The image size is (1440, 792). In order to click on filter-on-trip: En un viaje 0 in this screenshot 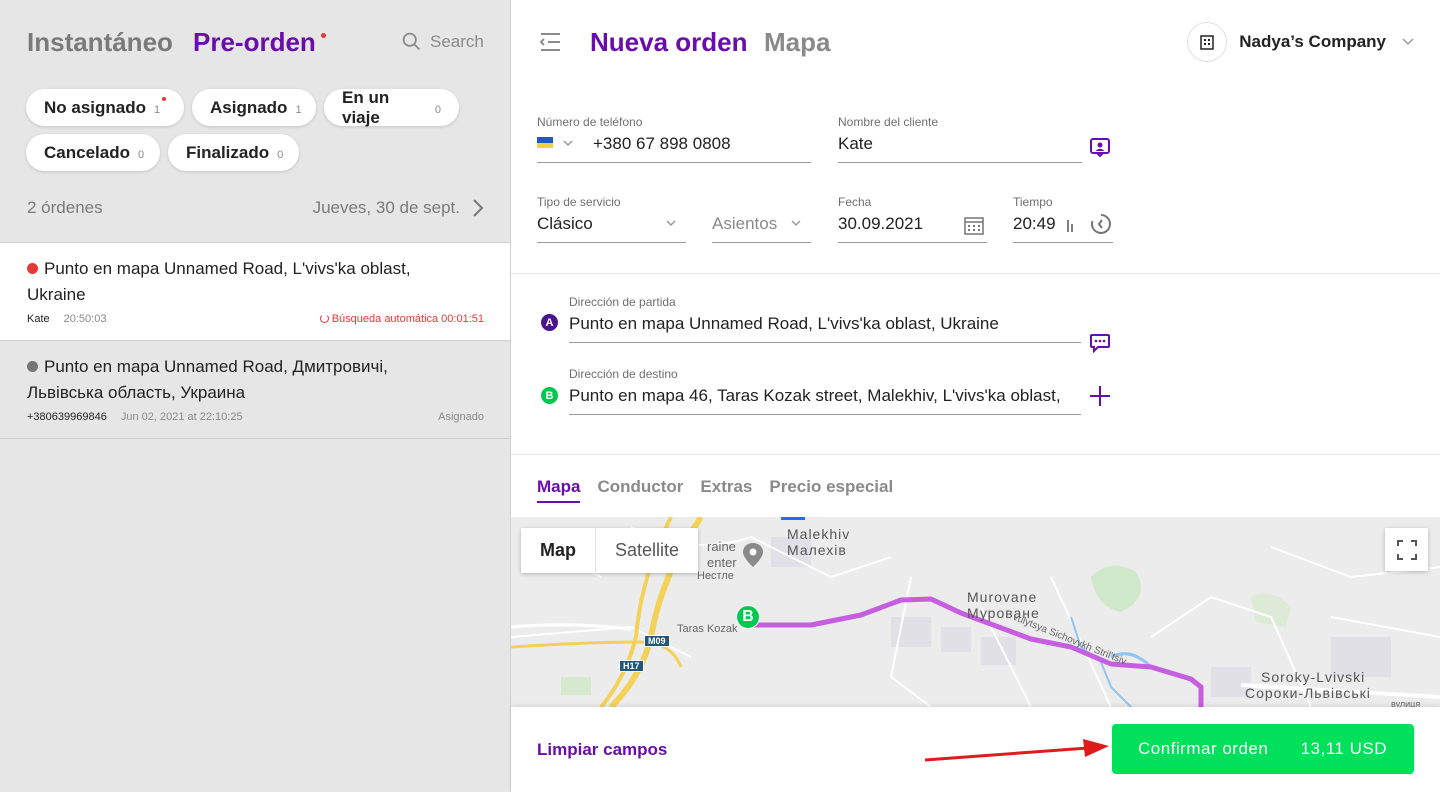, I will do `click(391, 107)`.